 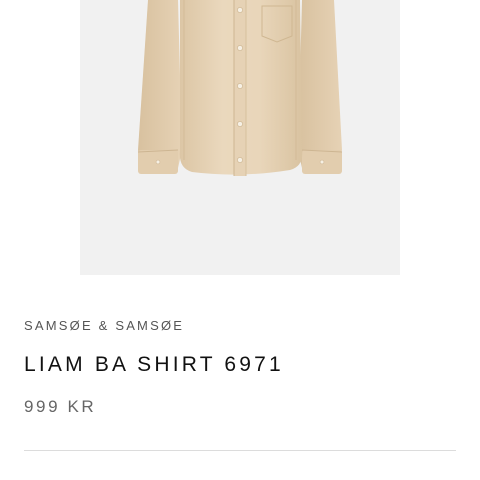 What do you see at coordinates (60, 406) in the screenshot?
I see `product-price: 999 KR` at bounding box center [60, 406].